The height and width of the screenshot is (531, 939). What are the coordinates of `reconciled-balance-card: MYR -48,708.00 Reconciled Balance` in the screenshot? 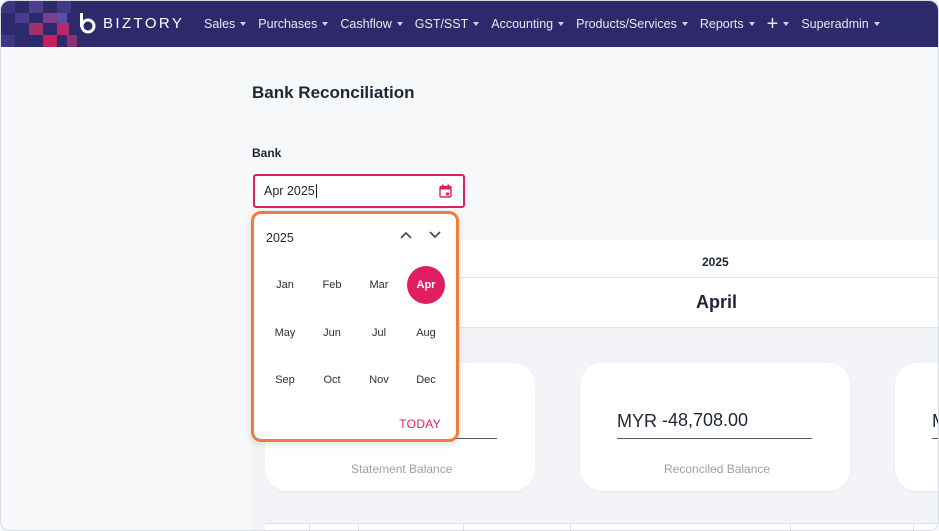 It's located at (715, 427).